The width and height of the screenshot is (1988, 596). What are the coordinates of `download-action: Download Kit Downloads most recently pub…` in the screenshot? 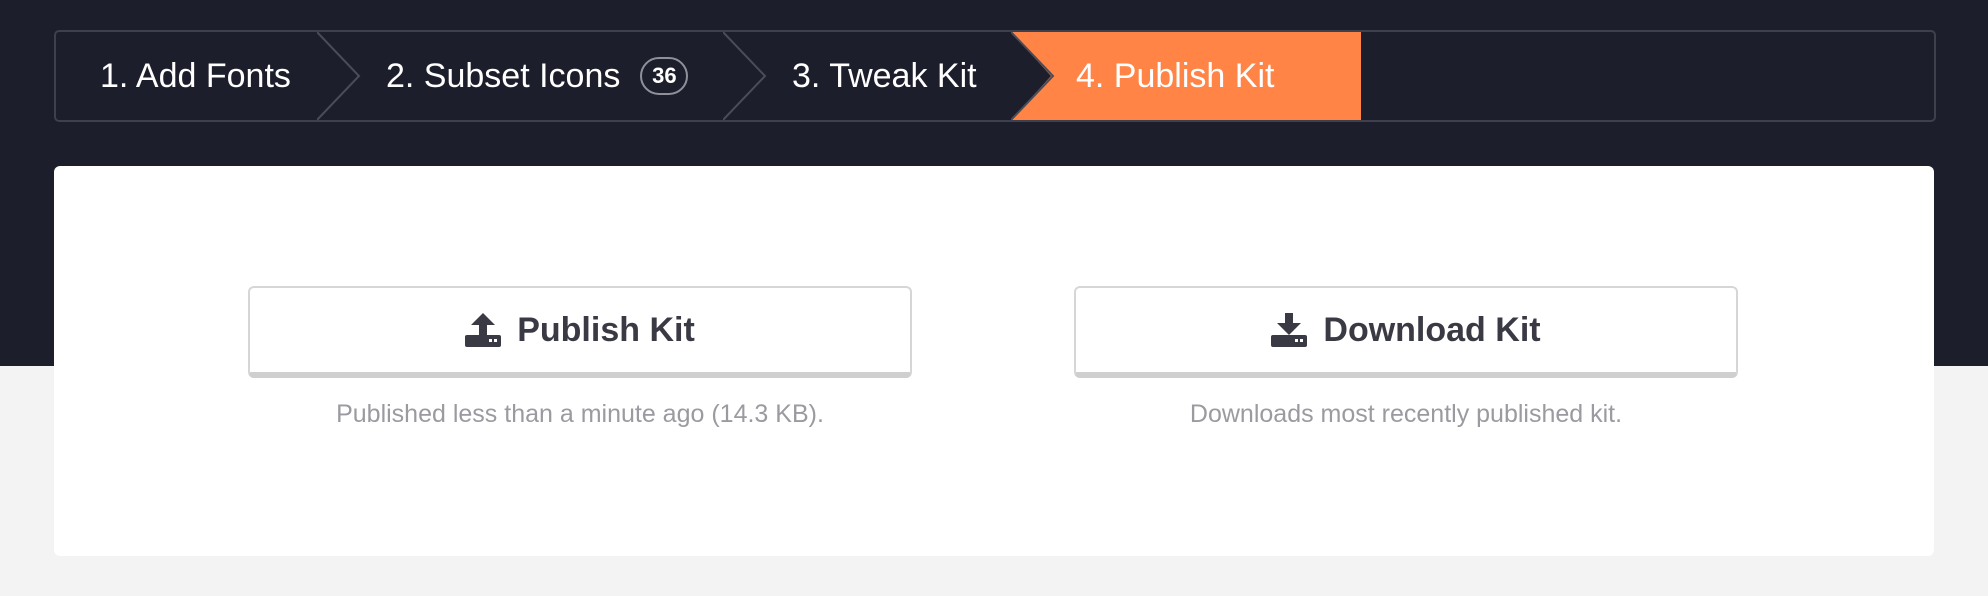 It's located at (1406, 357).